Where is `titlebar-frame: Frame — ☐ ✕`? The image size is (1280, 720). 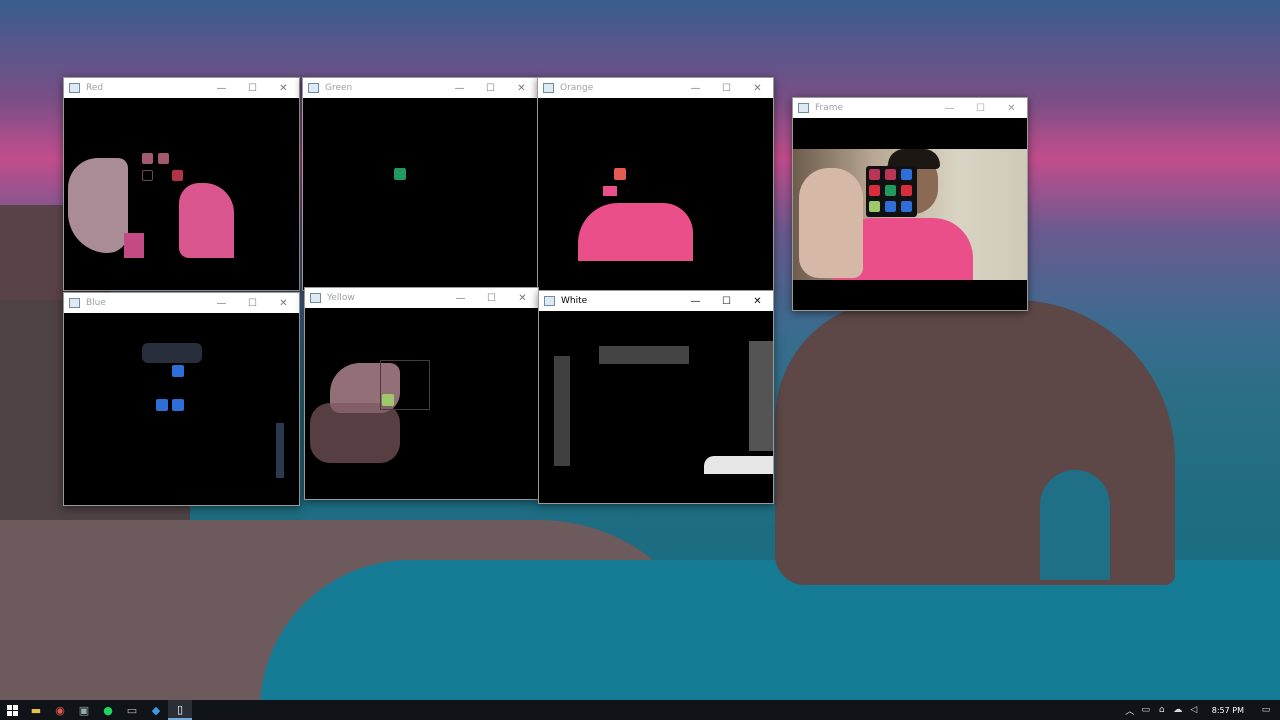 titlebar-frame: Frame — ☐ ✕ is located at coordinates (910, 108).